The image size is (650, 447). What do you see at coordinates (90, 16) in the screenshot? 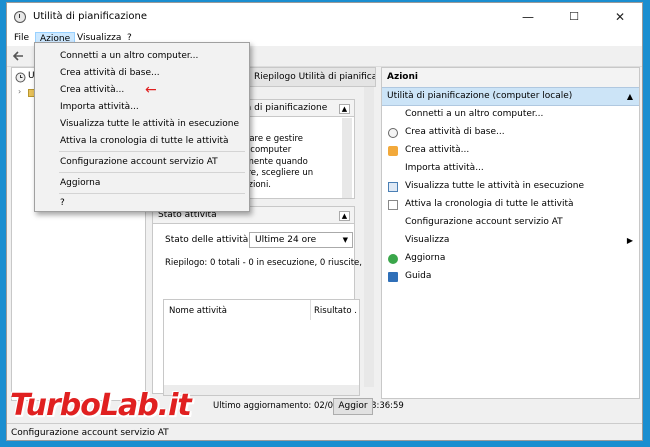
I see `window-title: Utilità di pianificazione` at bounding box center [90, 16].